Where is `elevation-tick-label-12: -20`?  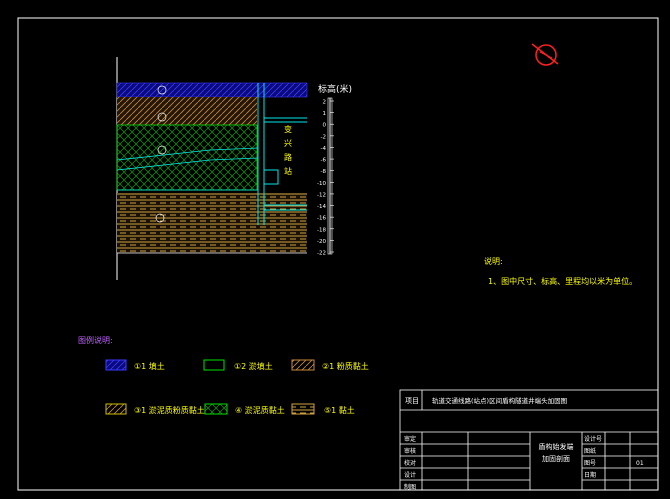 elevation-tick-label-12: -20 is located at coordinates (321, 242).